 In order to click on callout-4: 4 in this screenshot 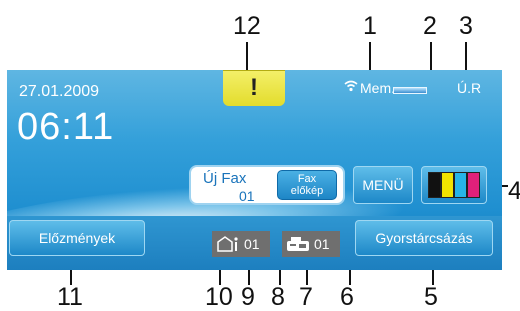, I will do `click(514, 191)`.